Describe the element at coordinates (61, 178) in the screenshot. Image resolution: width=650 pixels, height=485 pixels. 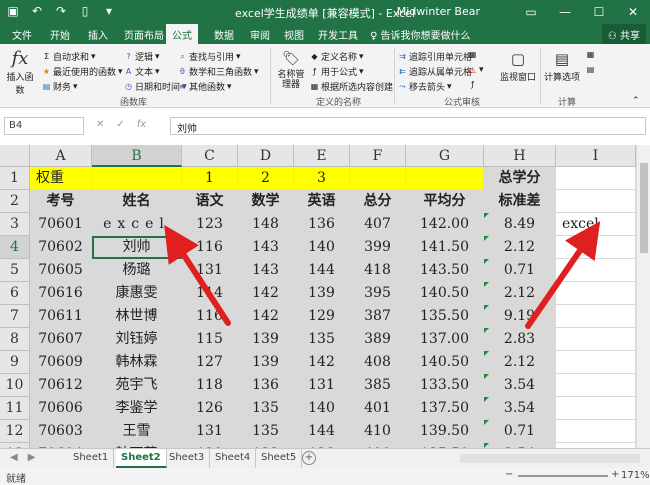
I see `cell-a1: 权重` at that location.